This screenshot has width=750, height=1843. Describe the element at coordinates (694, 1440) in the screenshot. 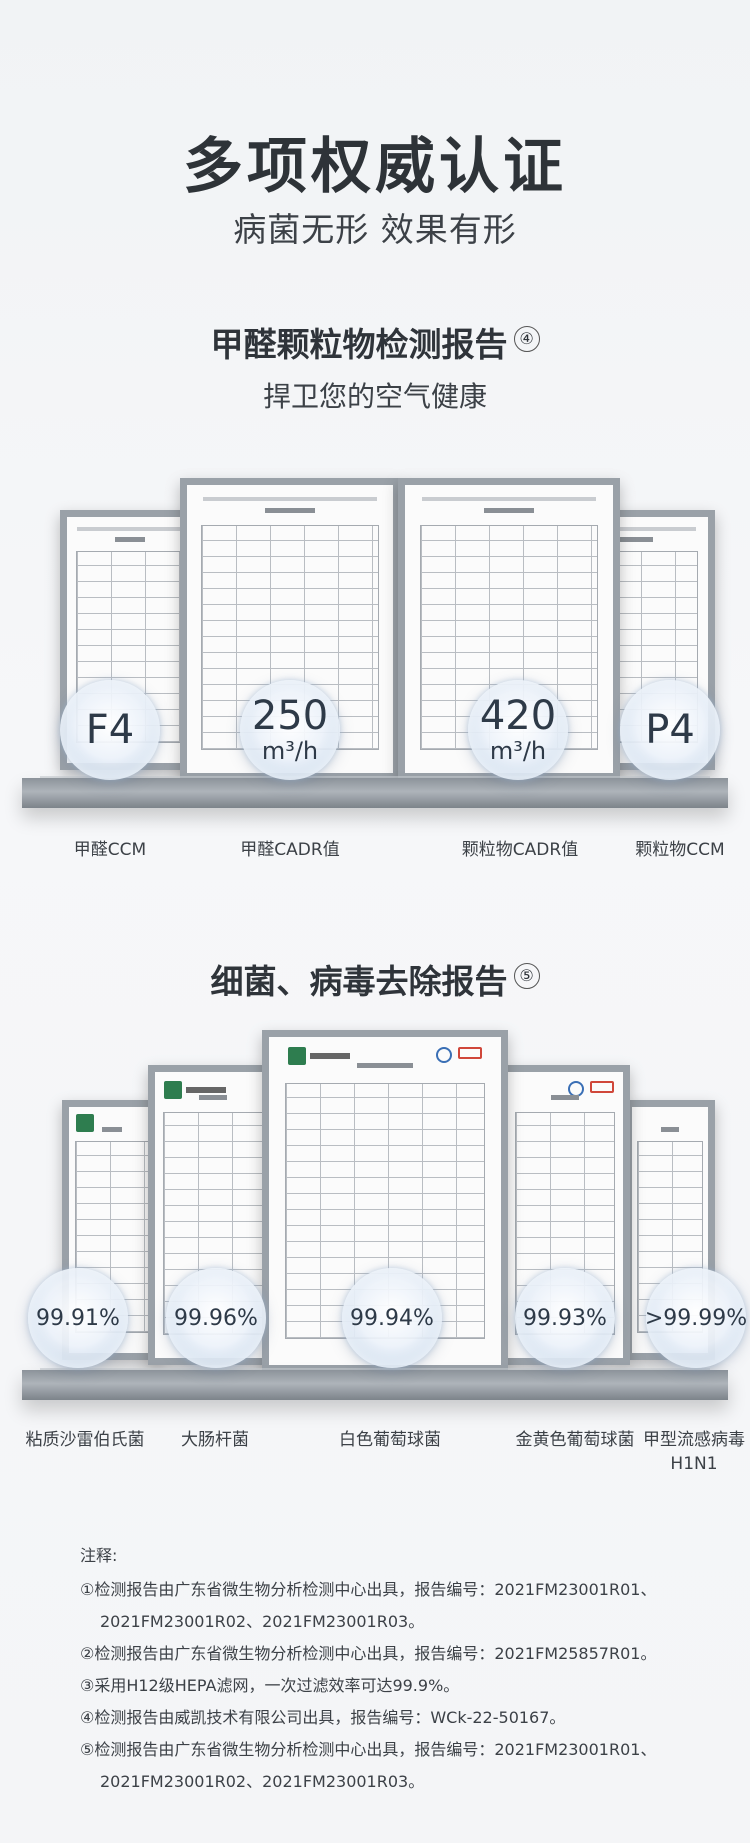

I see `caption-h1n1-line1: 甲型流感病毒` at that location.